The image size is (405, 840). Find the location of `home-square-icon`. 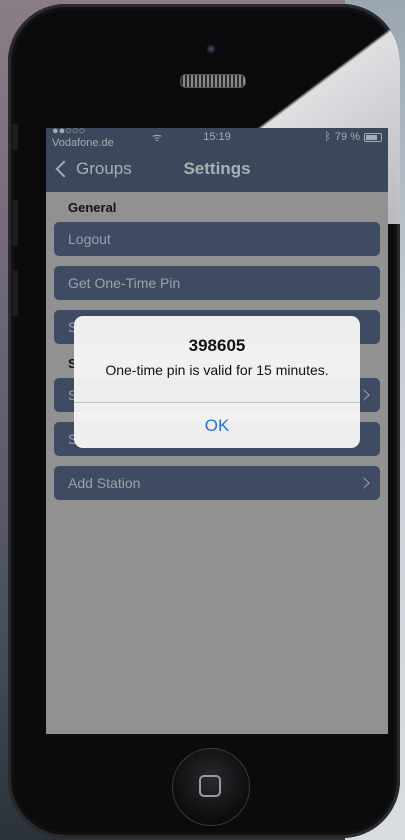

home-square-icon is located at coordinates (210, 786).